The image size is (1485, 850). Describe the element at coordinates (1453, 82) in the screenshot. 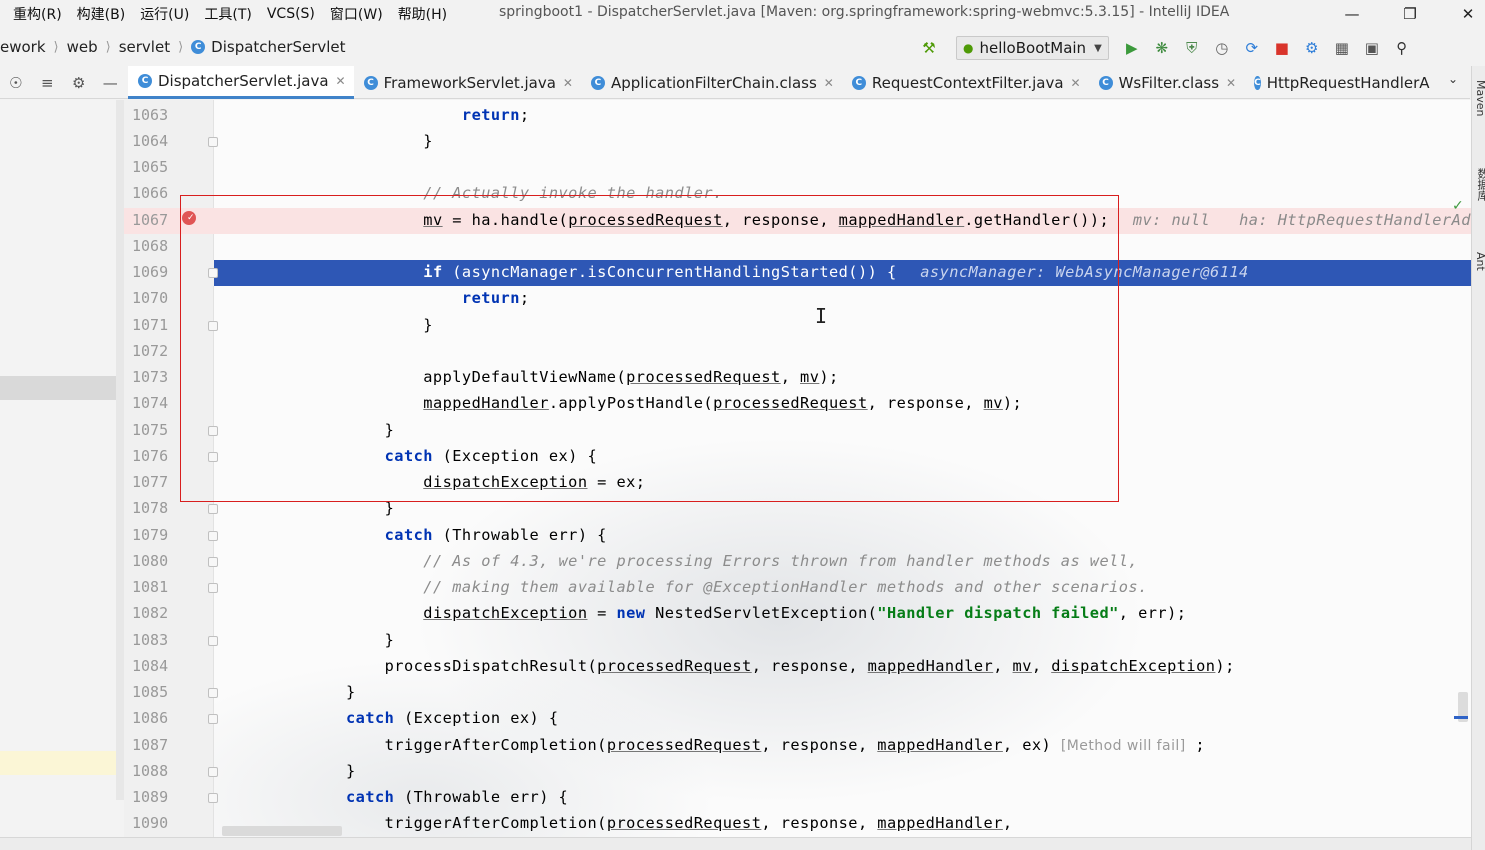

I see `chevron-down-icon: ⌄` at that location.